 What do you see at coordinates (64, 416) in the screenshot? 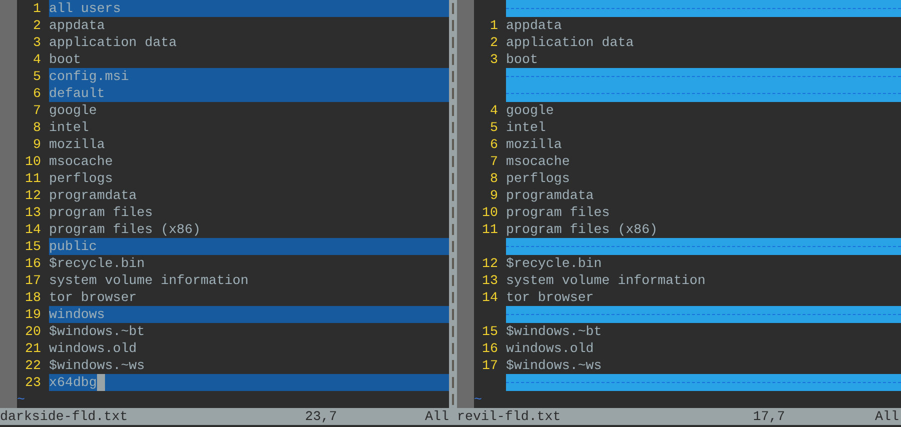
I see `file-name: darkside-fld.txt` at bounding box center [64, 416].